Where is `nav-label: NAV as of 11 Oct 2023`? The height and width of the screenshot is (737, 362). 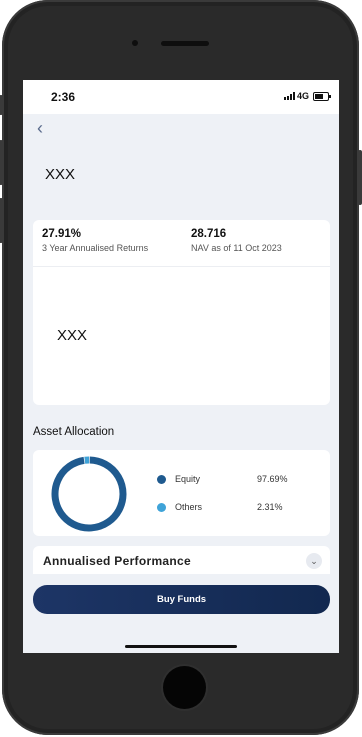
nav-label: NAV as of 11 Oct 2023 is located at coordinates (236, 248).